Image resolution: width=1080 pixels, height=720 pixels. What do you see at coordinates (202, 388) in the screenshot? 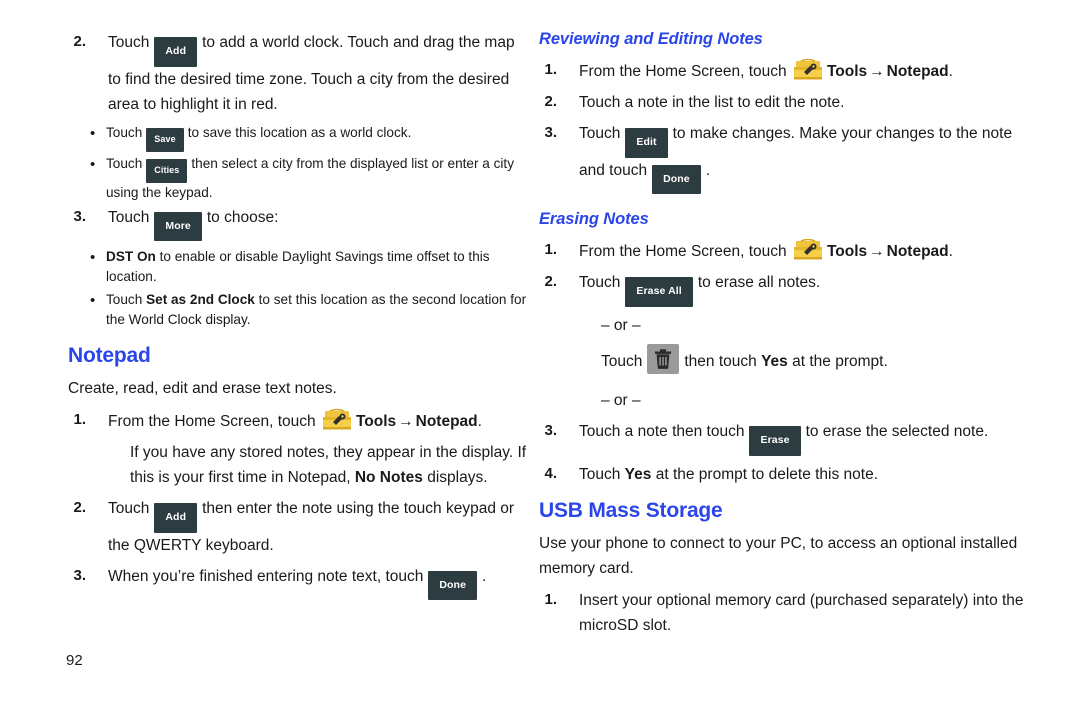
I see `notepad-intro: Create, read, edit and erase text notes.` at bounding box center [202, 388].